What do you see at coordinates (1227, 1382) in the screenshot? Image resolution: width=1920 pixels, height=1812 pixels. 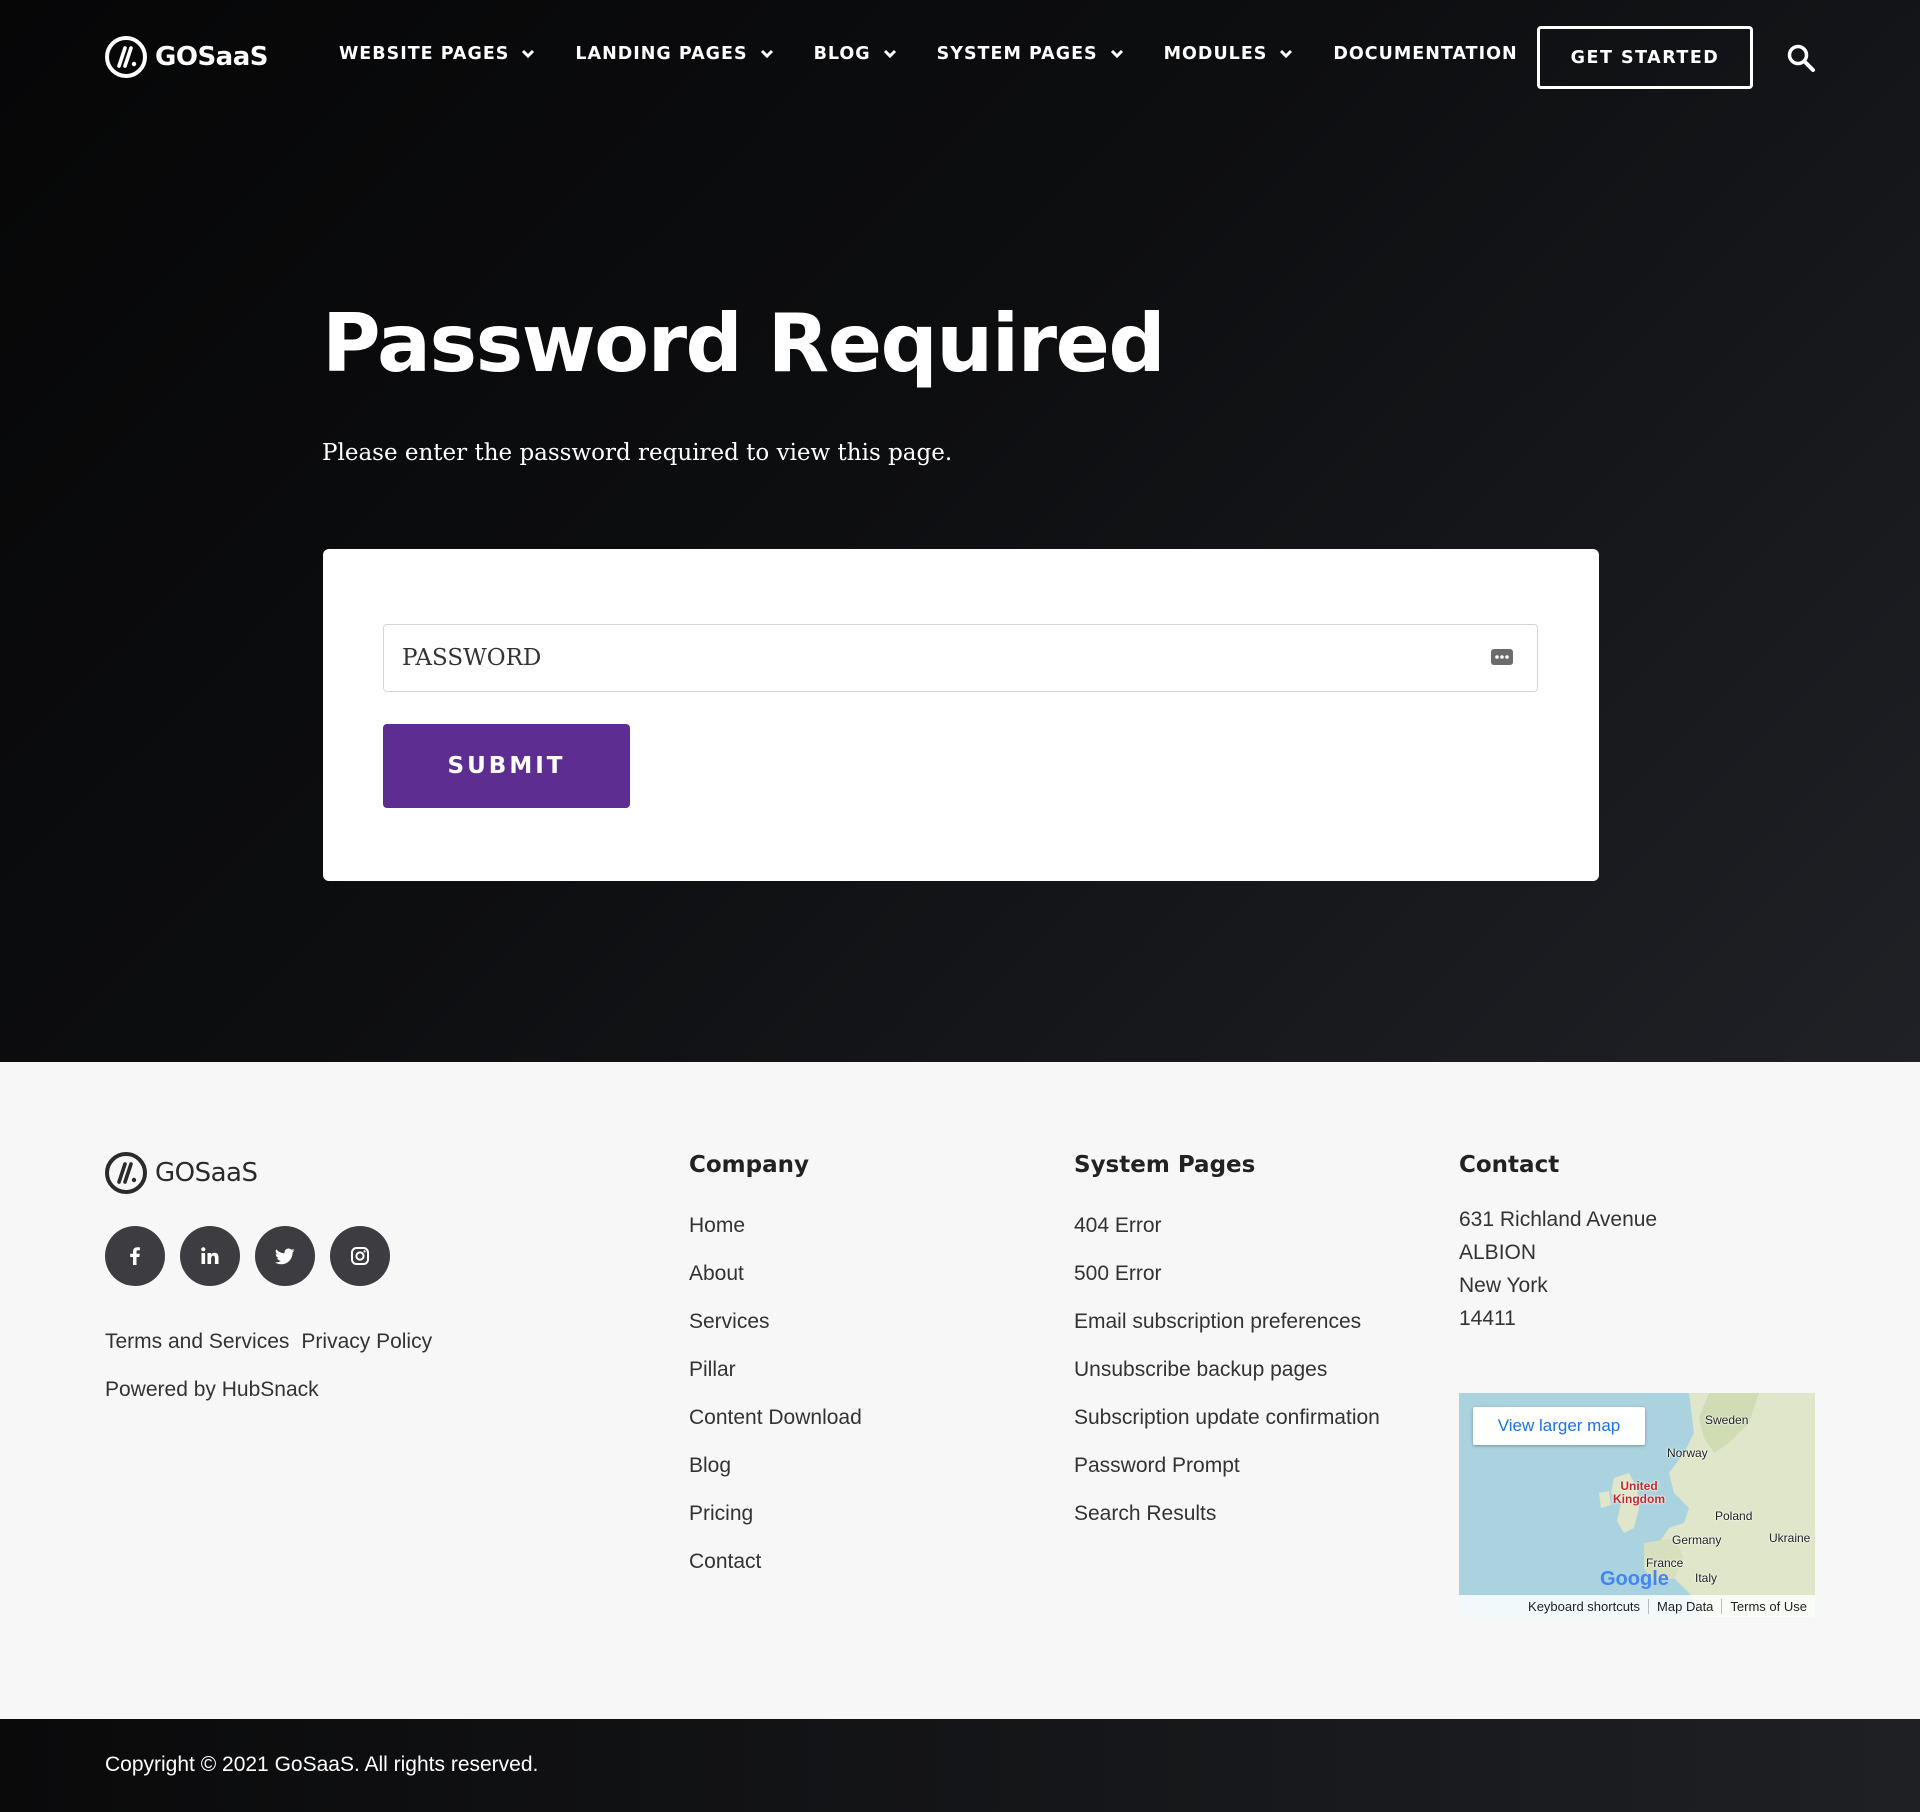 I see `footer-link-unsubscribe-backup: Unsubscribe backup pages` at bounding box center [1227, 1382].